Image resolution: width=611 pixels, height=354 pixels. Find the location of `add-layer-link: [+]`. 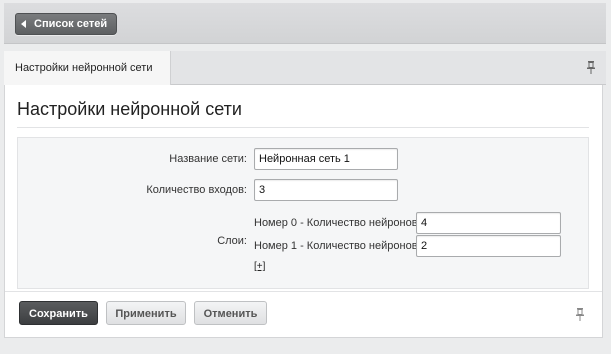

add-layer-link: [+] is located at coordinates (259, 266).